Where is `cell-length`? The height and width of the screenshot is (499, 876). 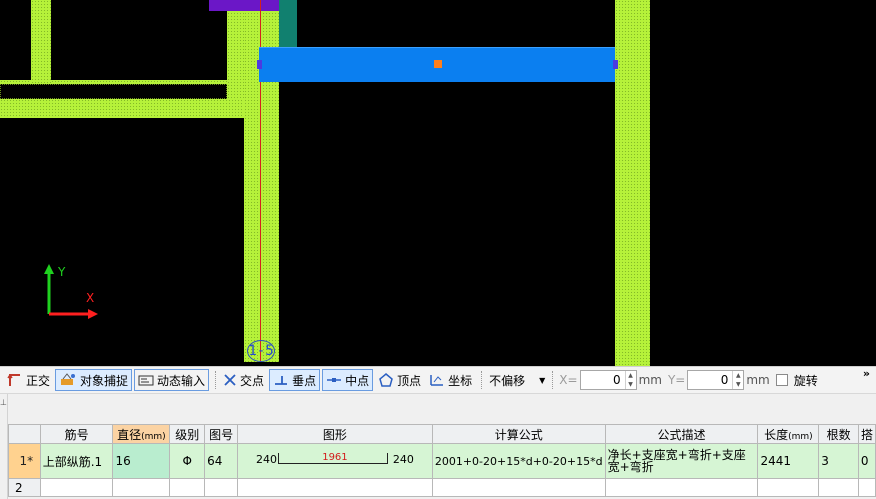
cell-length is located at coordinates (788, 487).